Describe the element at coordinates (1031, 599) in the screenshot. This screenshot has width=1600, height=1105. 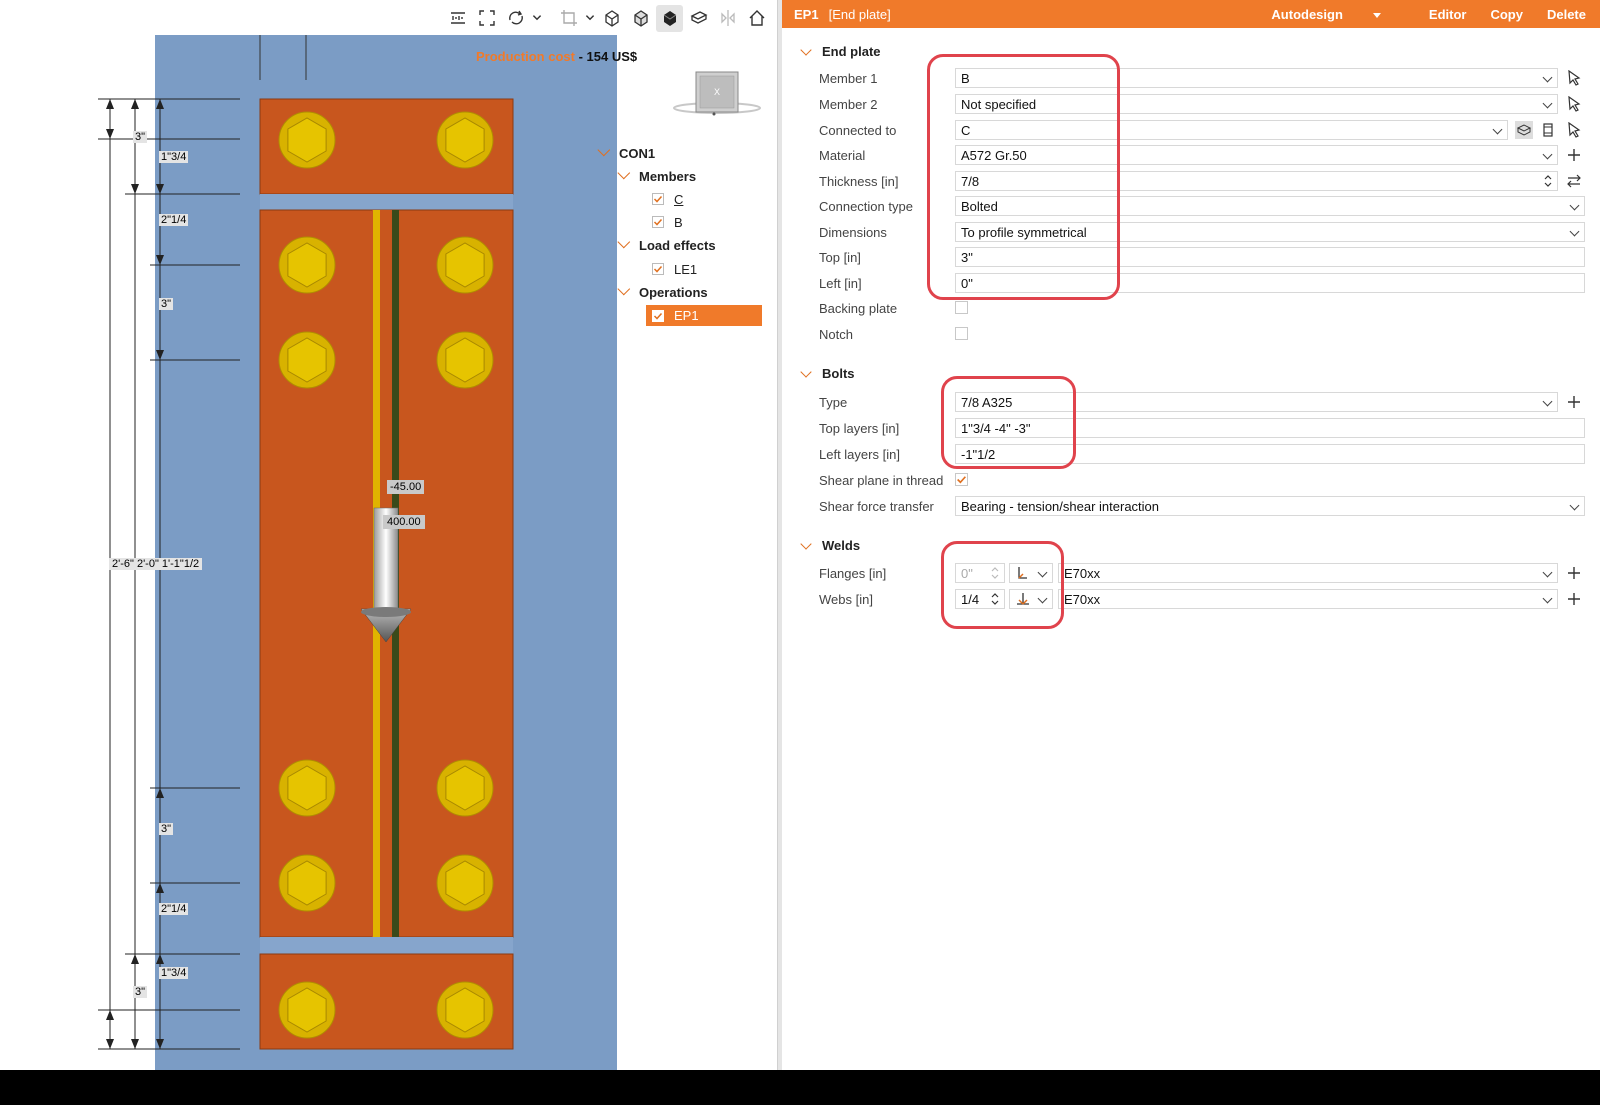
I see `webs-weld-type-select` at that location.